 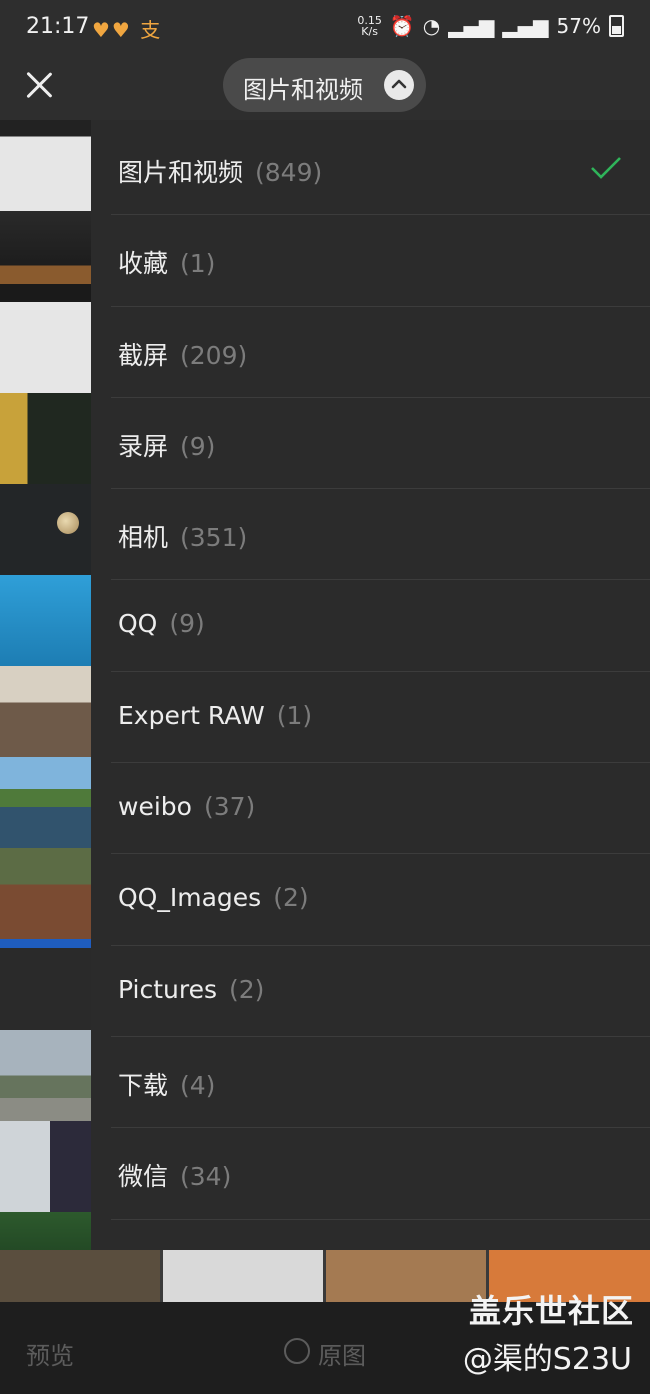 What do you see at coordinates (214, 538) in the screenshot?
I see `album-count: (351)` at bounding box center [214, 538].